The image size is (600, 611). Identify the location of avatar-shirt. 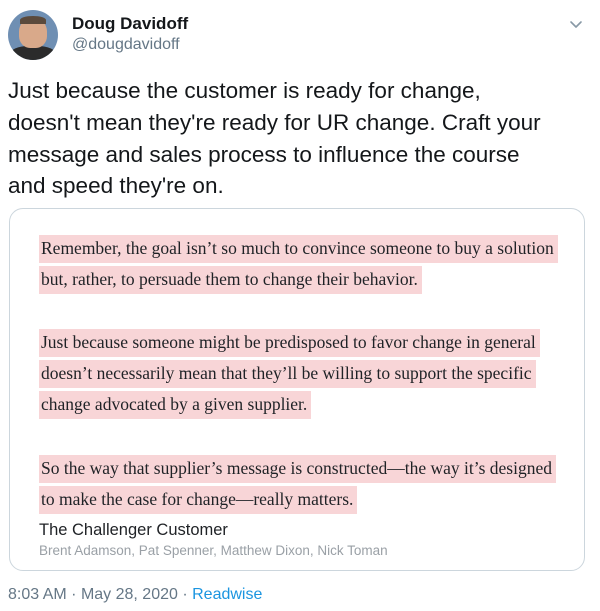
(33, 53).